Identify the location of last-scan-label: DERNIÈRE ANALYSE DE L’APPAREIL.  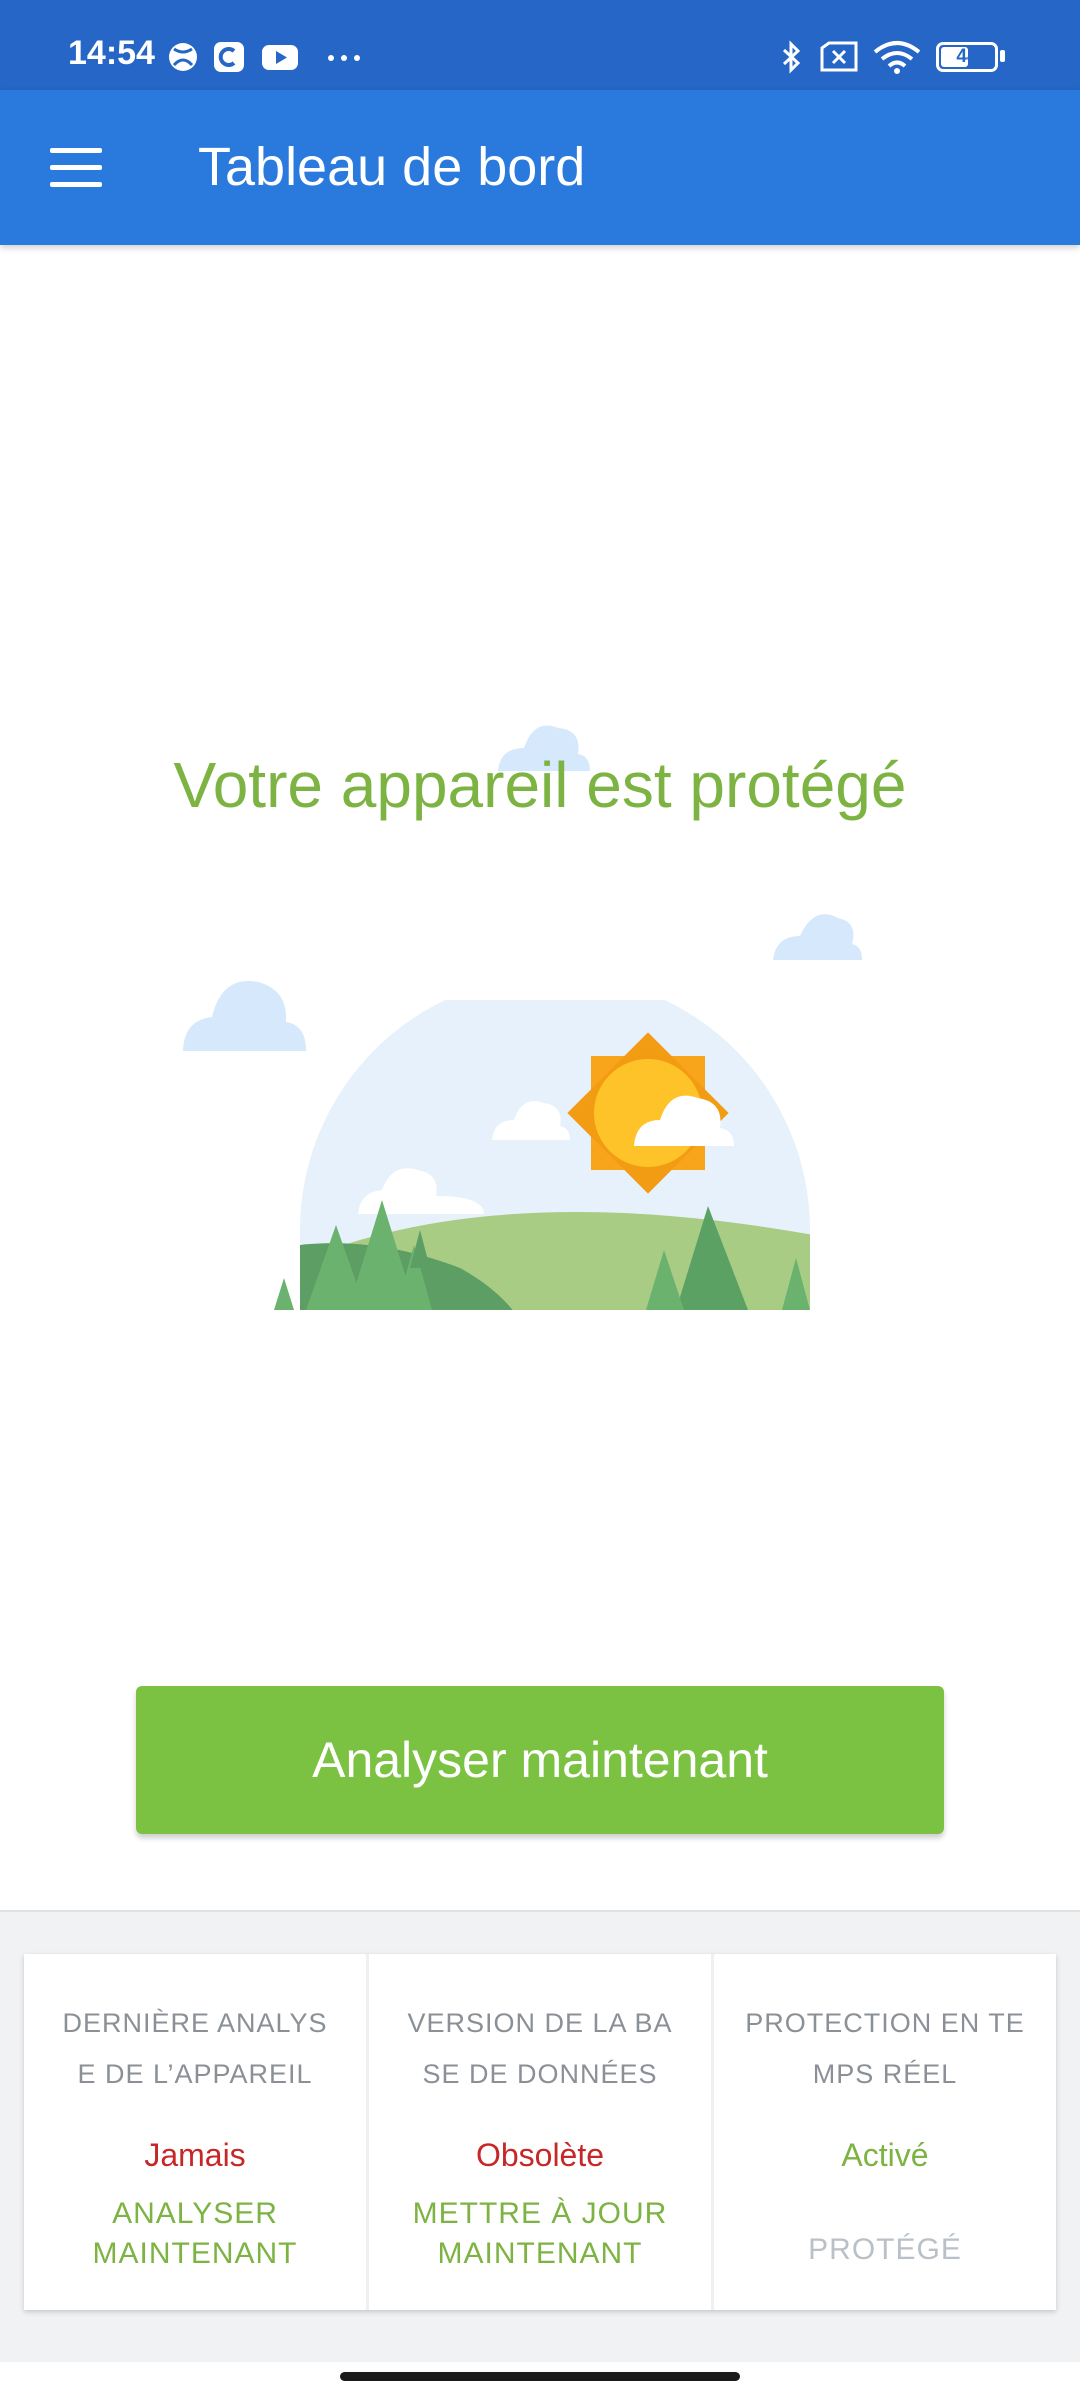
(195, 2048).